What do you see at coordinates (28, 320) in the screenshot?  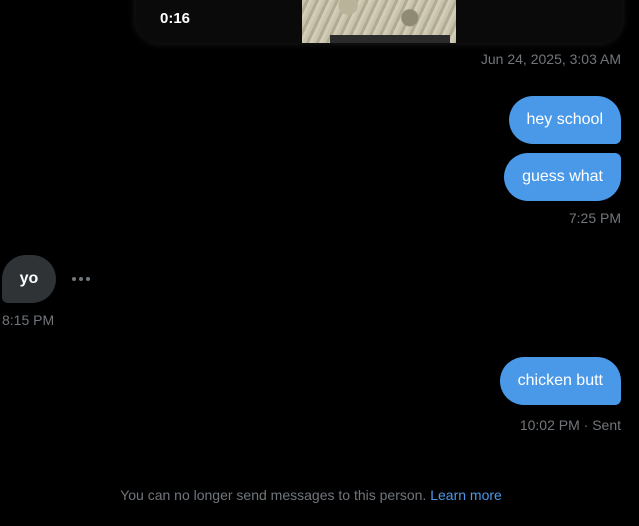 I see `message-timestamp: 8:15 PM` at bounding box center [28, 320].